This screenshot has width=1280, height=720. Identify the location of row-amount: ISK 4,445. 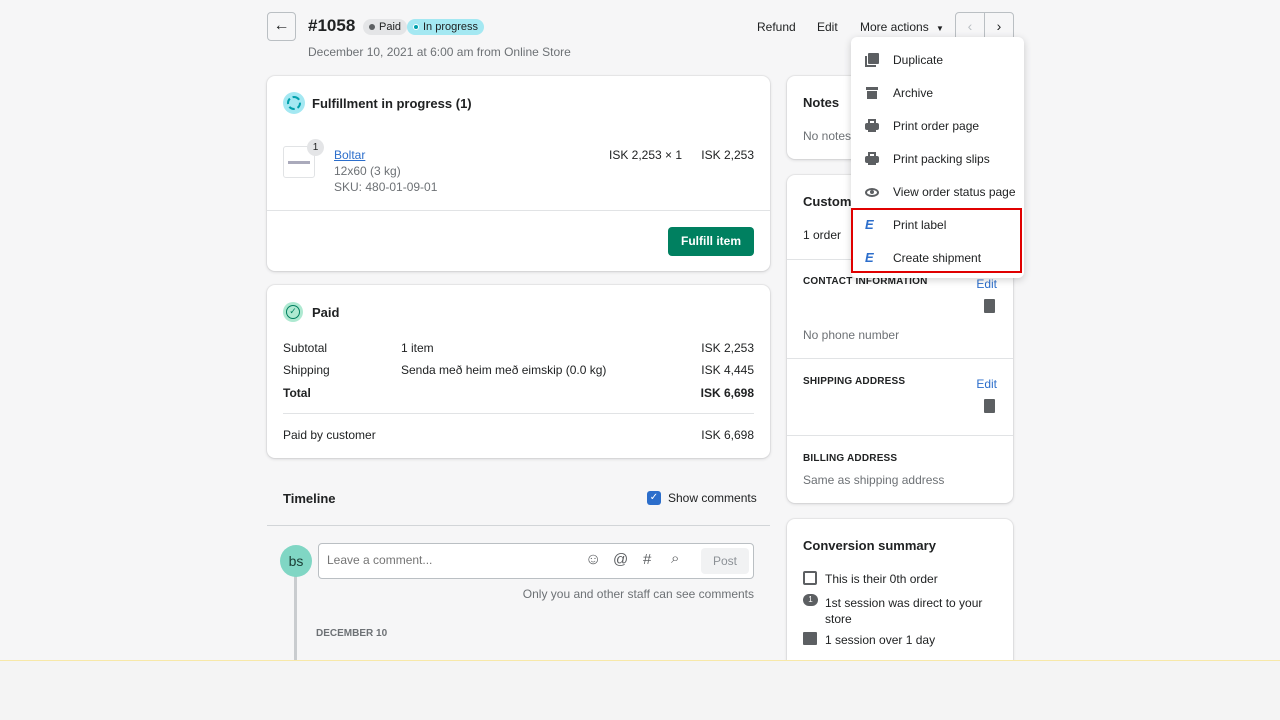
(727, 370).